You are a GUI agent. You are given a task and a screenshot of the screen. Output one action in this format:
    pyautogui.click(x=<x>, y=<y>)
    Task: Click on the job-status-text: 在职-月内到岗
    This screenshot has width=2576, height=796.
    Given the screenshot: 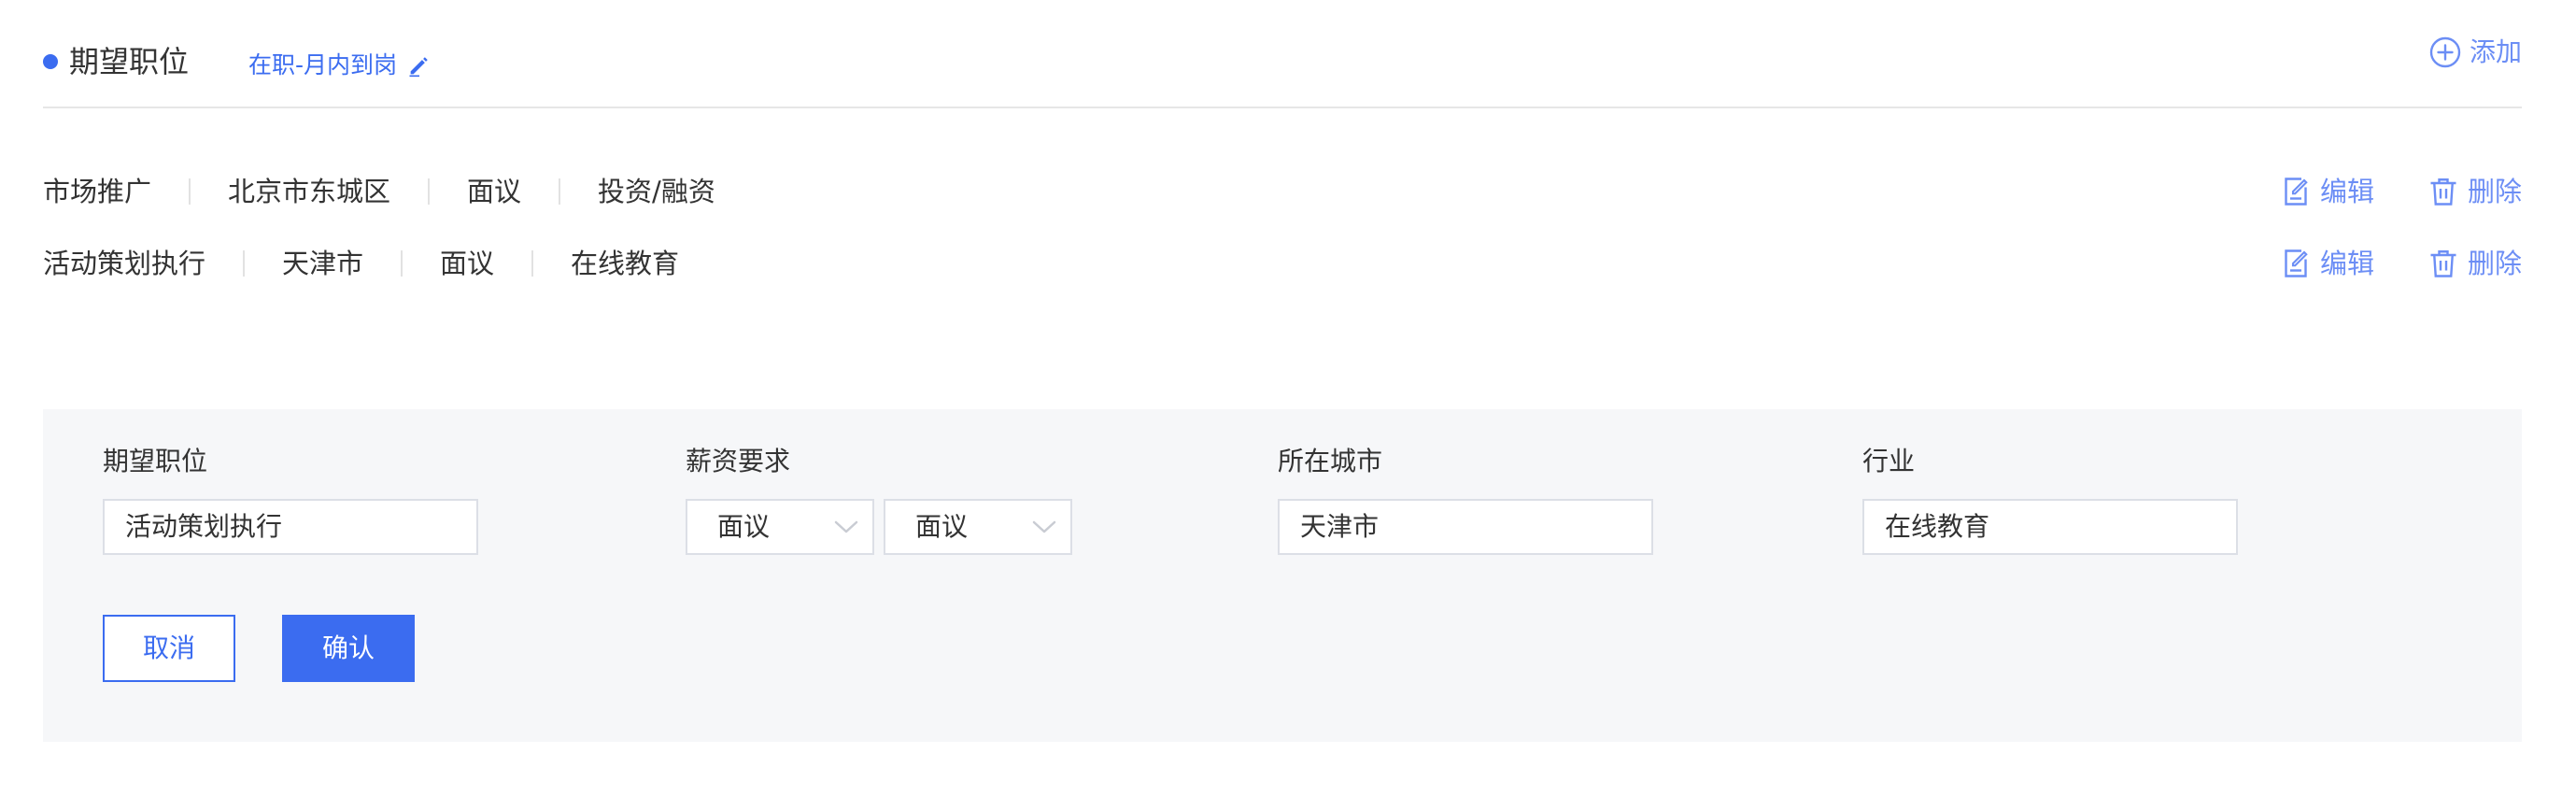 What is the action you would take?
    pyautogui.click(x=323, y=65)
    